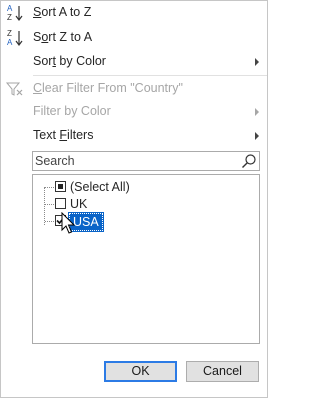 The height and width of the screenshot is (398, 320). What do you see at coordinates (108, 88) in the screenshot?
I see `clear-filter-label: Clear Filter From "Country"` at bounding box center [108, 88].